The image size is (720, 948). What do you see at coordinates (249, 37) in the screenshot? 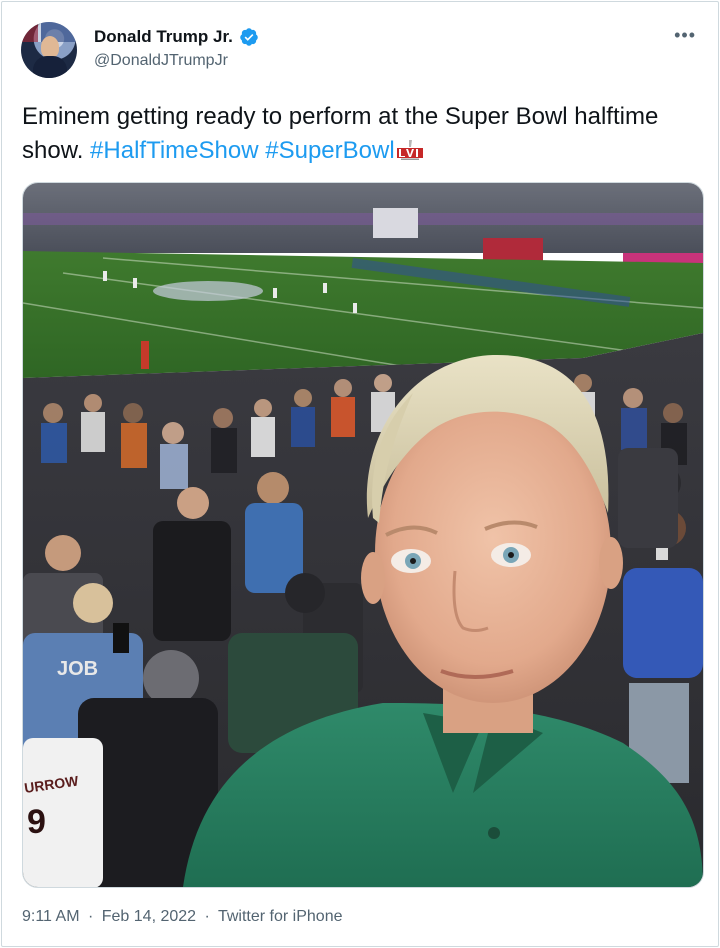
I see `verified-badge-icon` at bounding box center [249, 37].